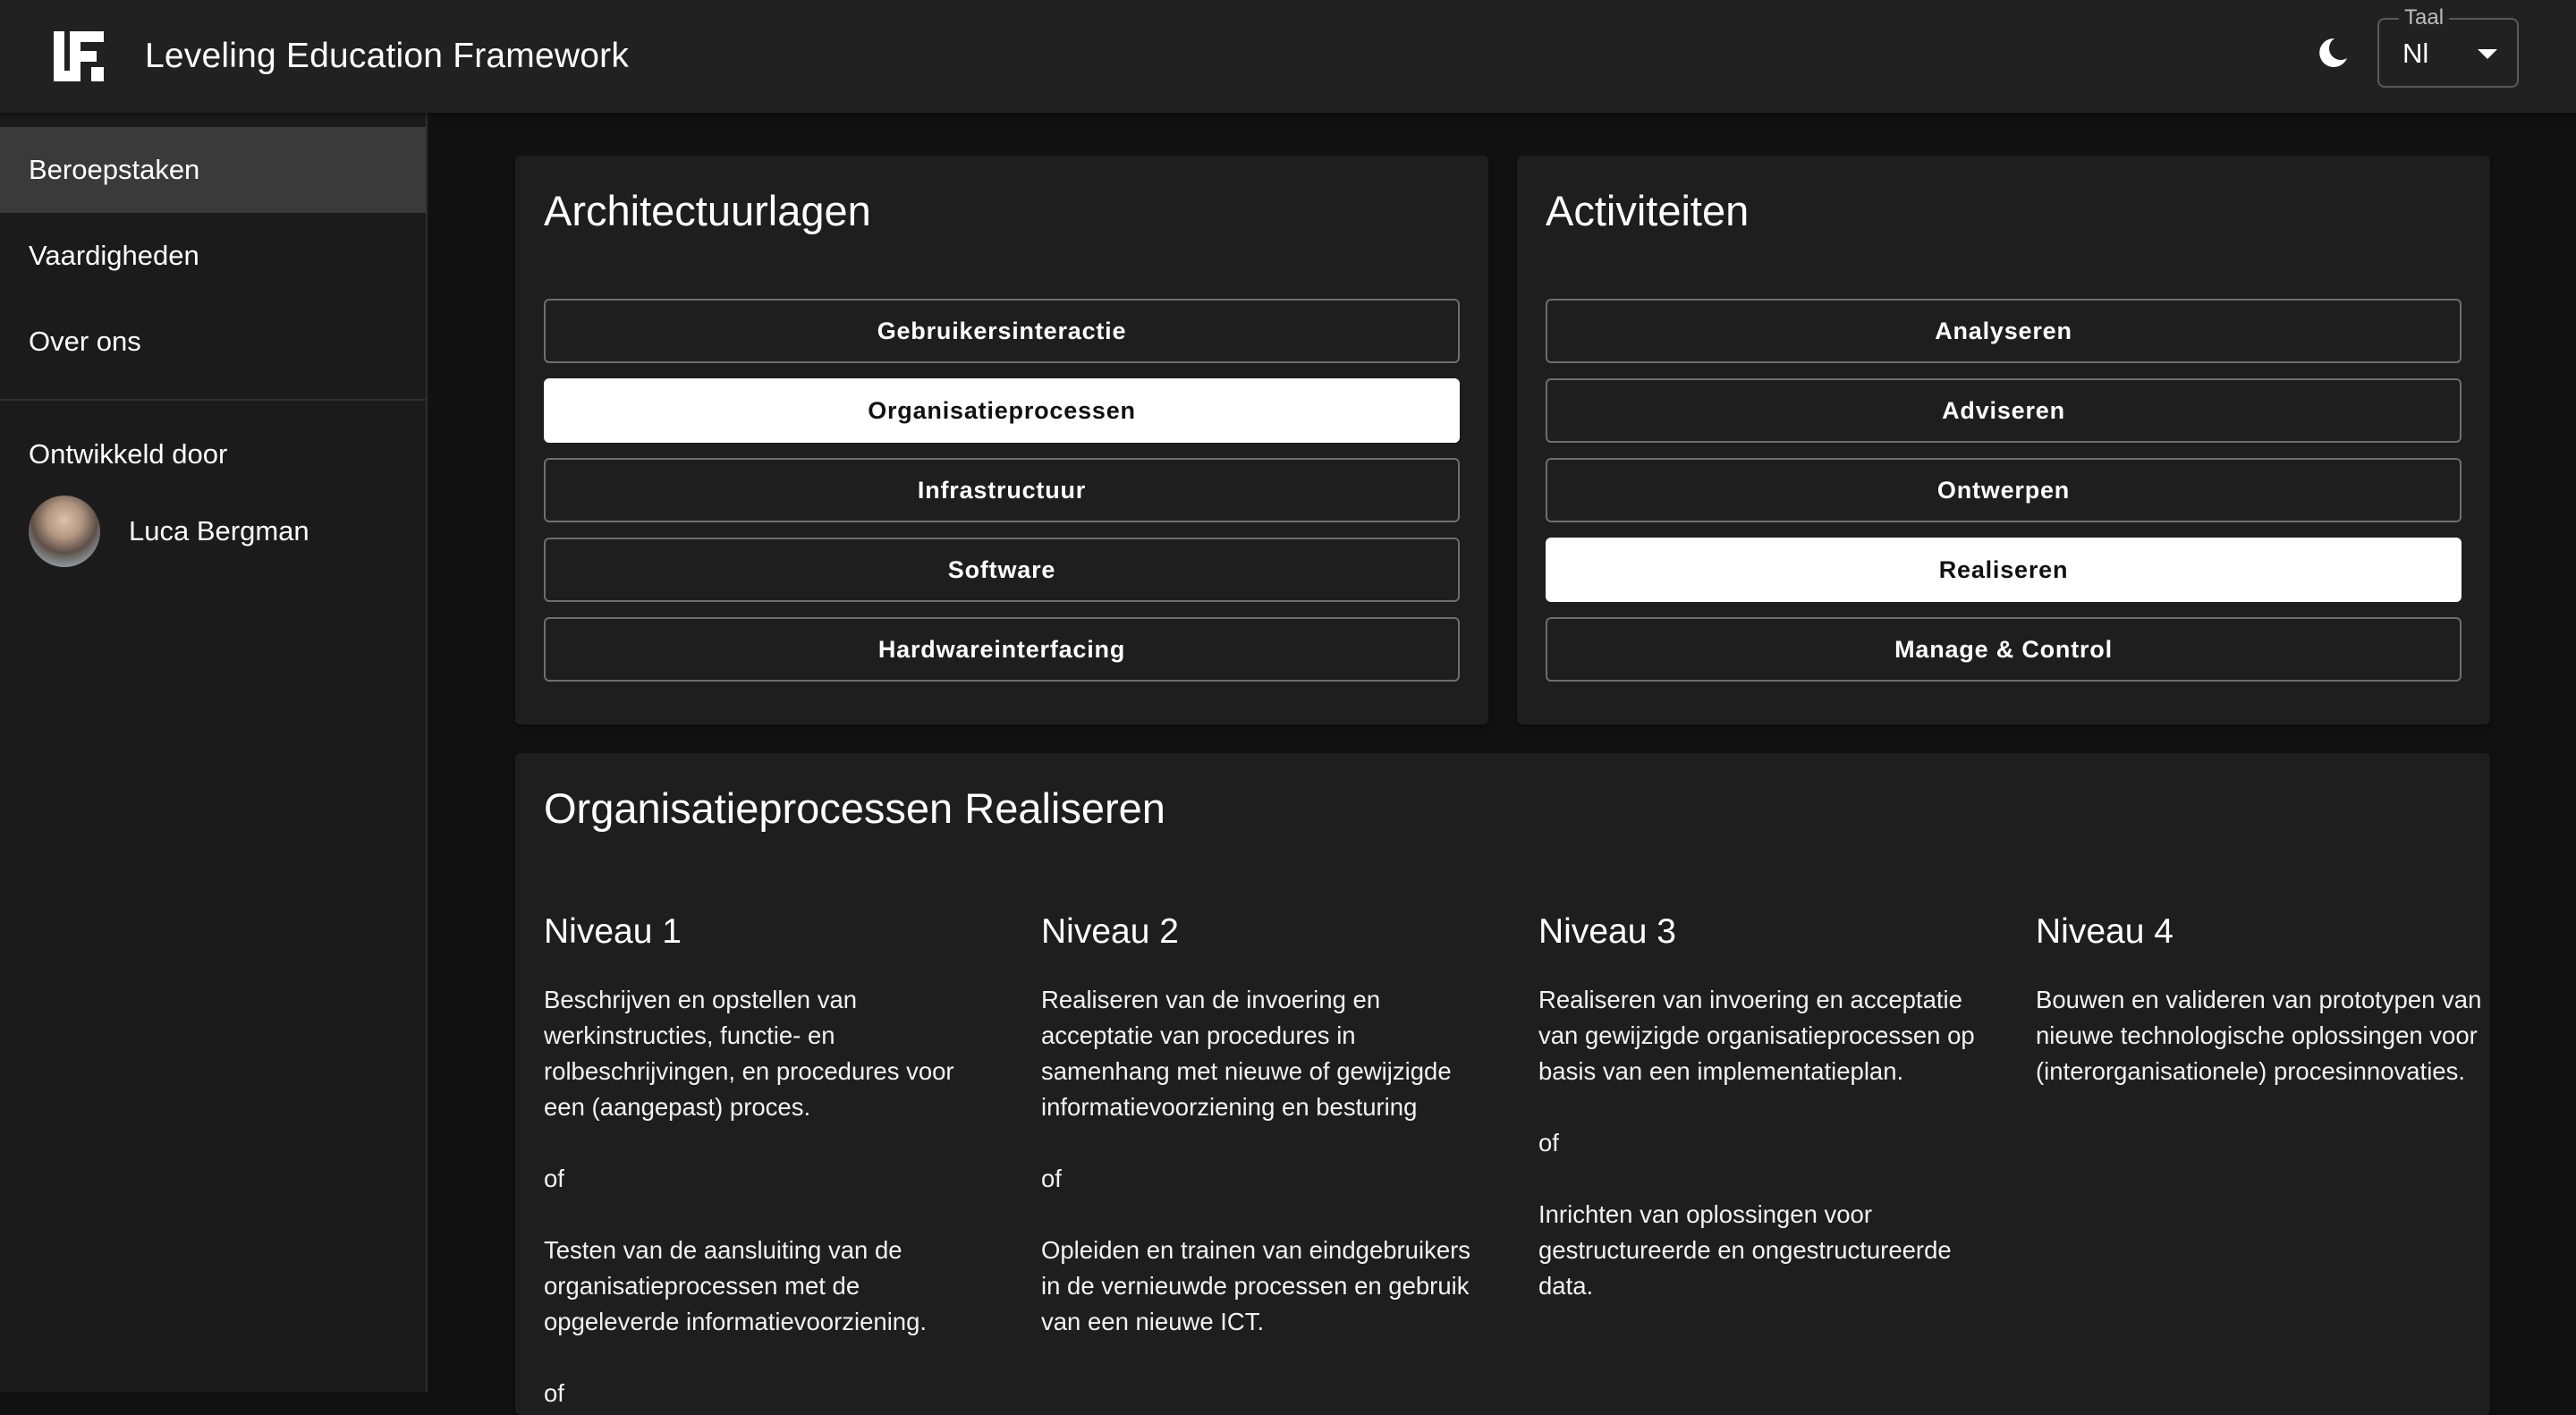 This screenshot has width=2576, height=1415. I want to click on detail-title: Organisatieprocessen Realiseren, so click(854, 808).